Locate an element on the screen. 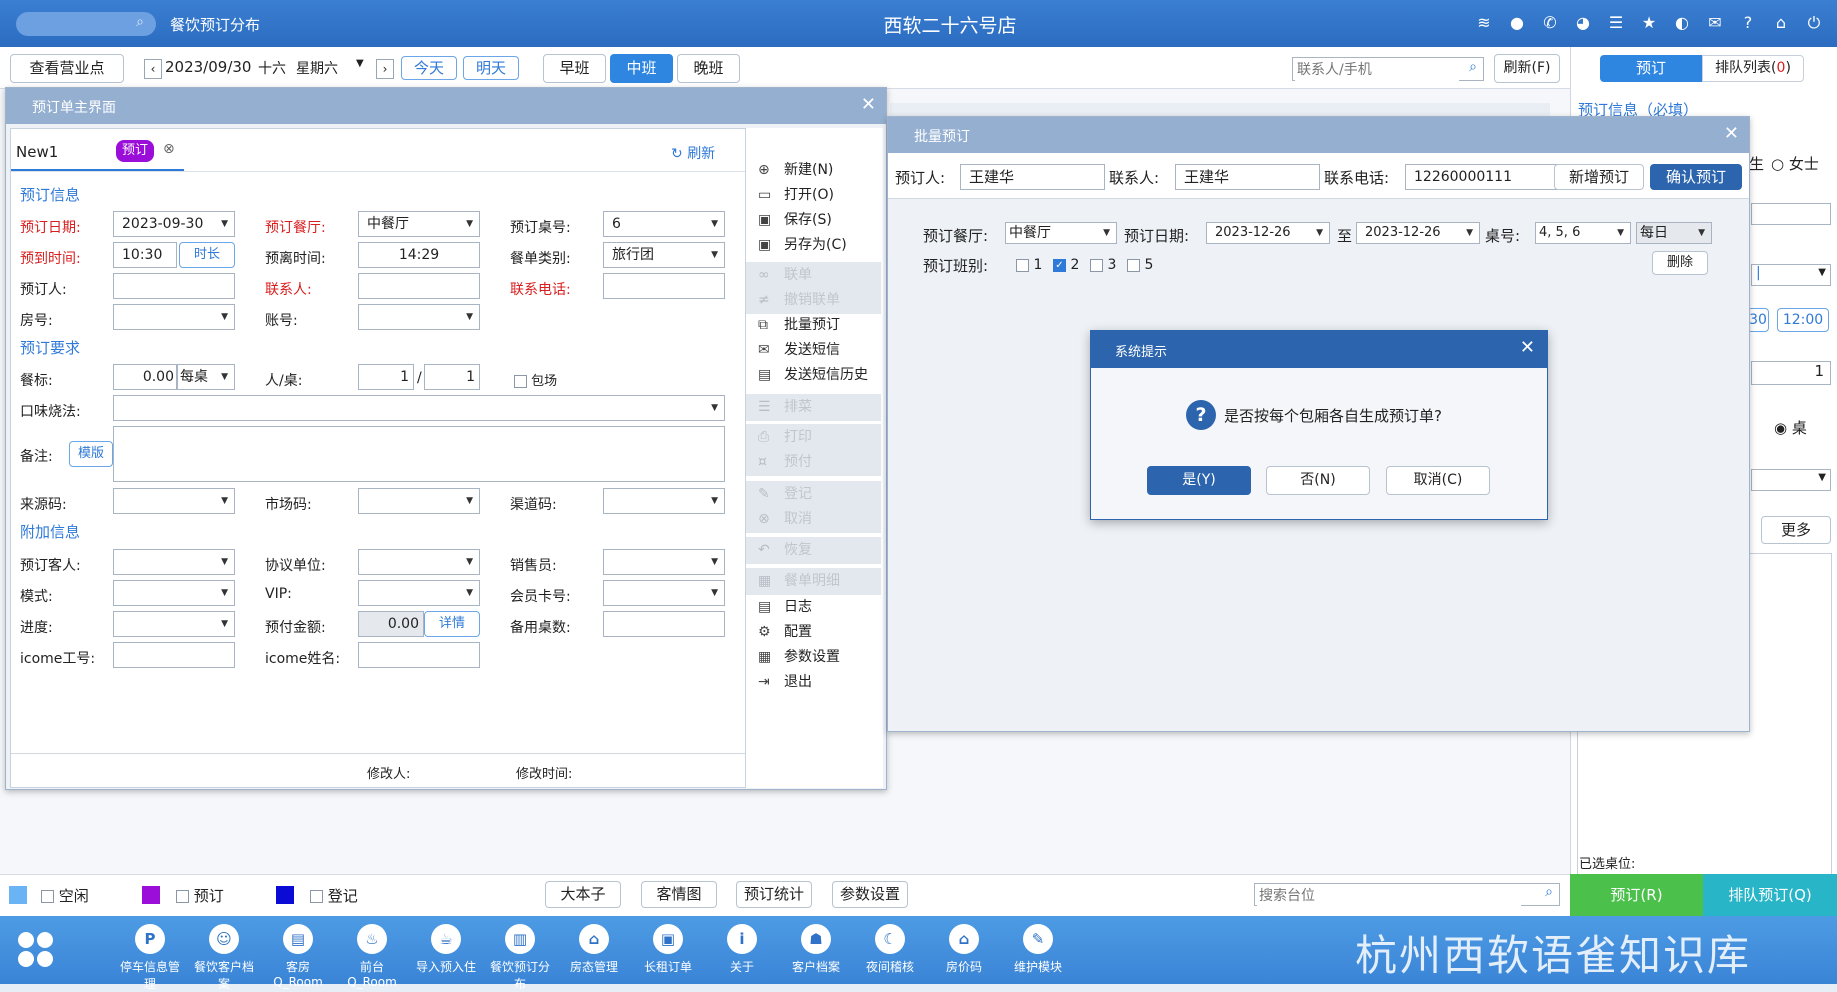 The image size is (1837, 992). palette-icon: ◕ is located at coordinates (1583, 23).